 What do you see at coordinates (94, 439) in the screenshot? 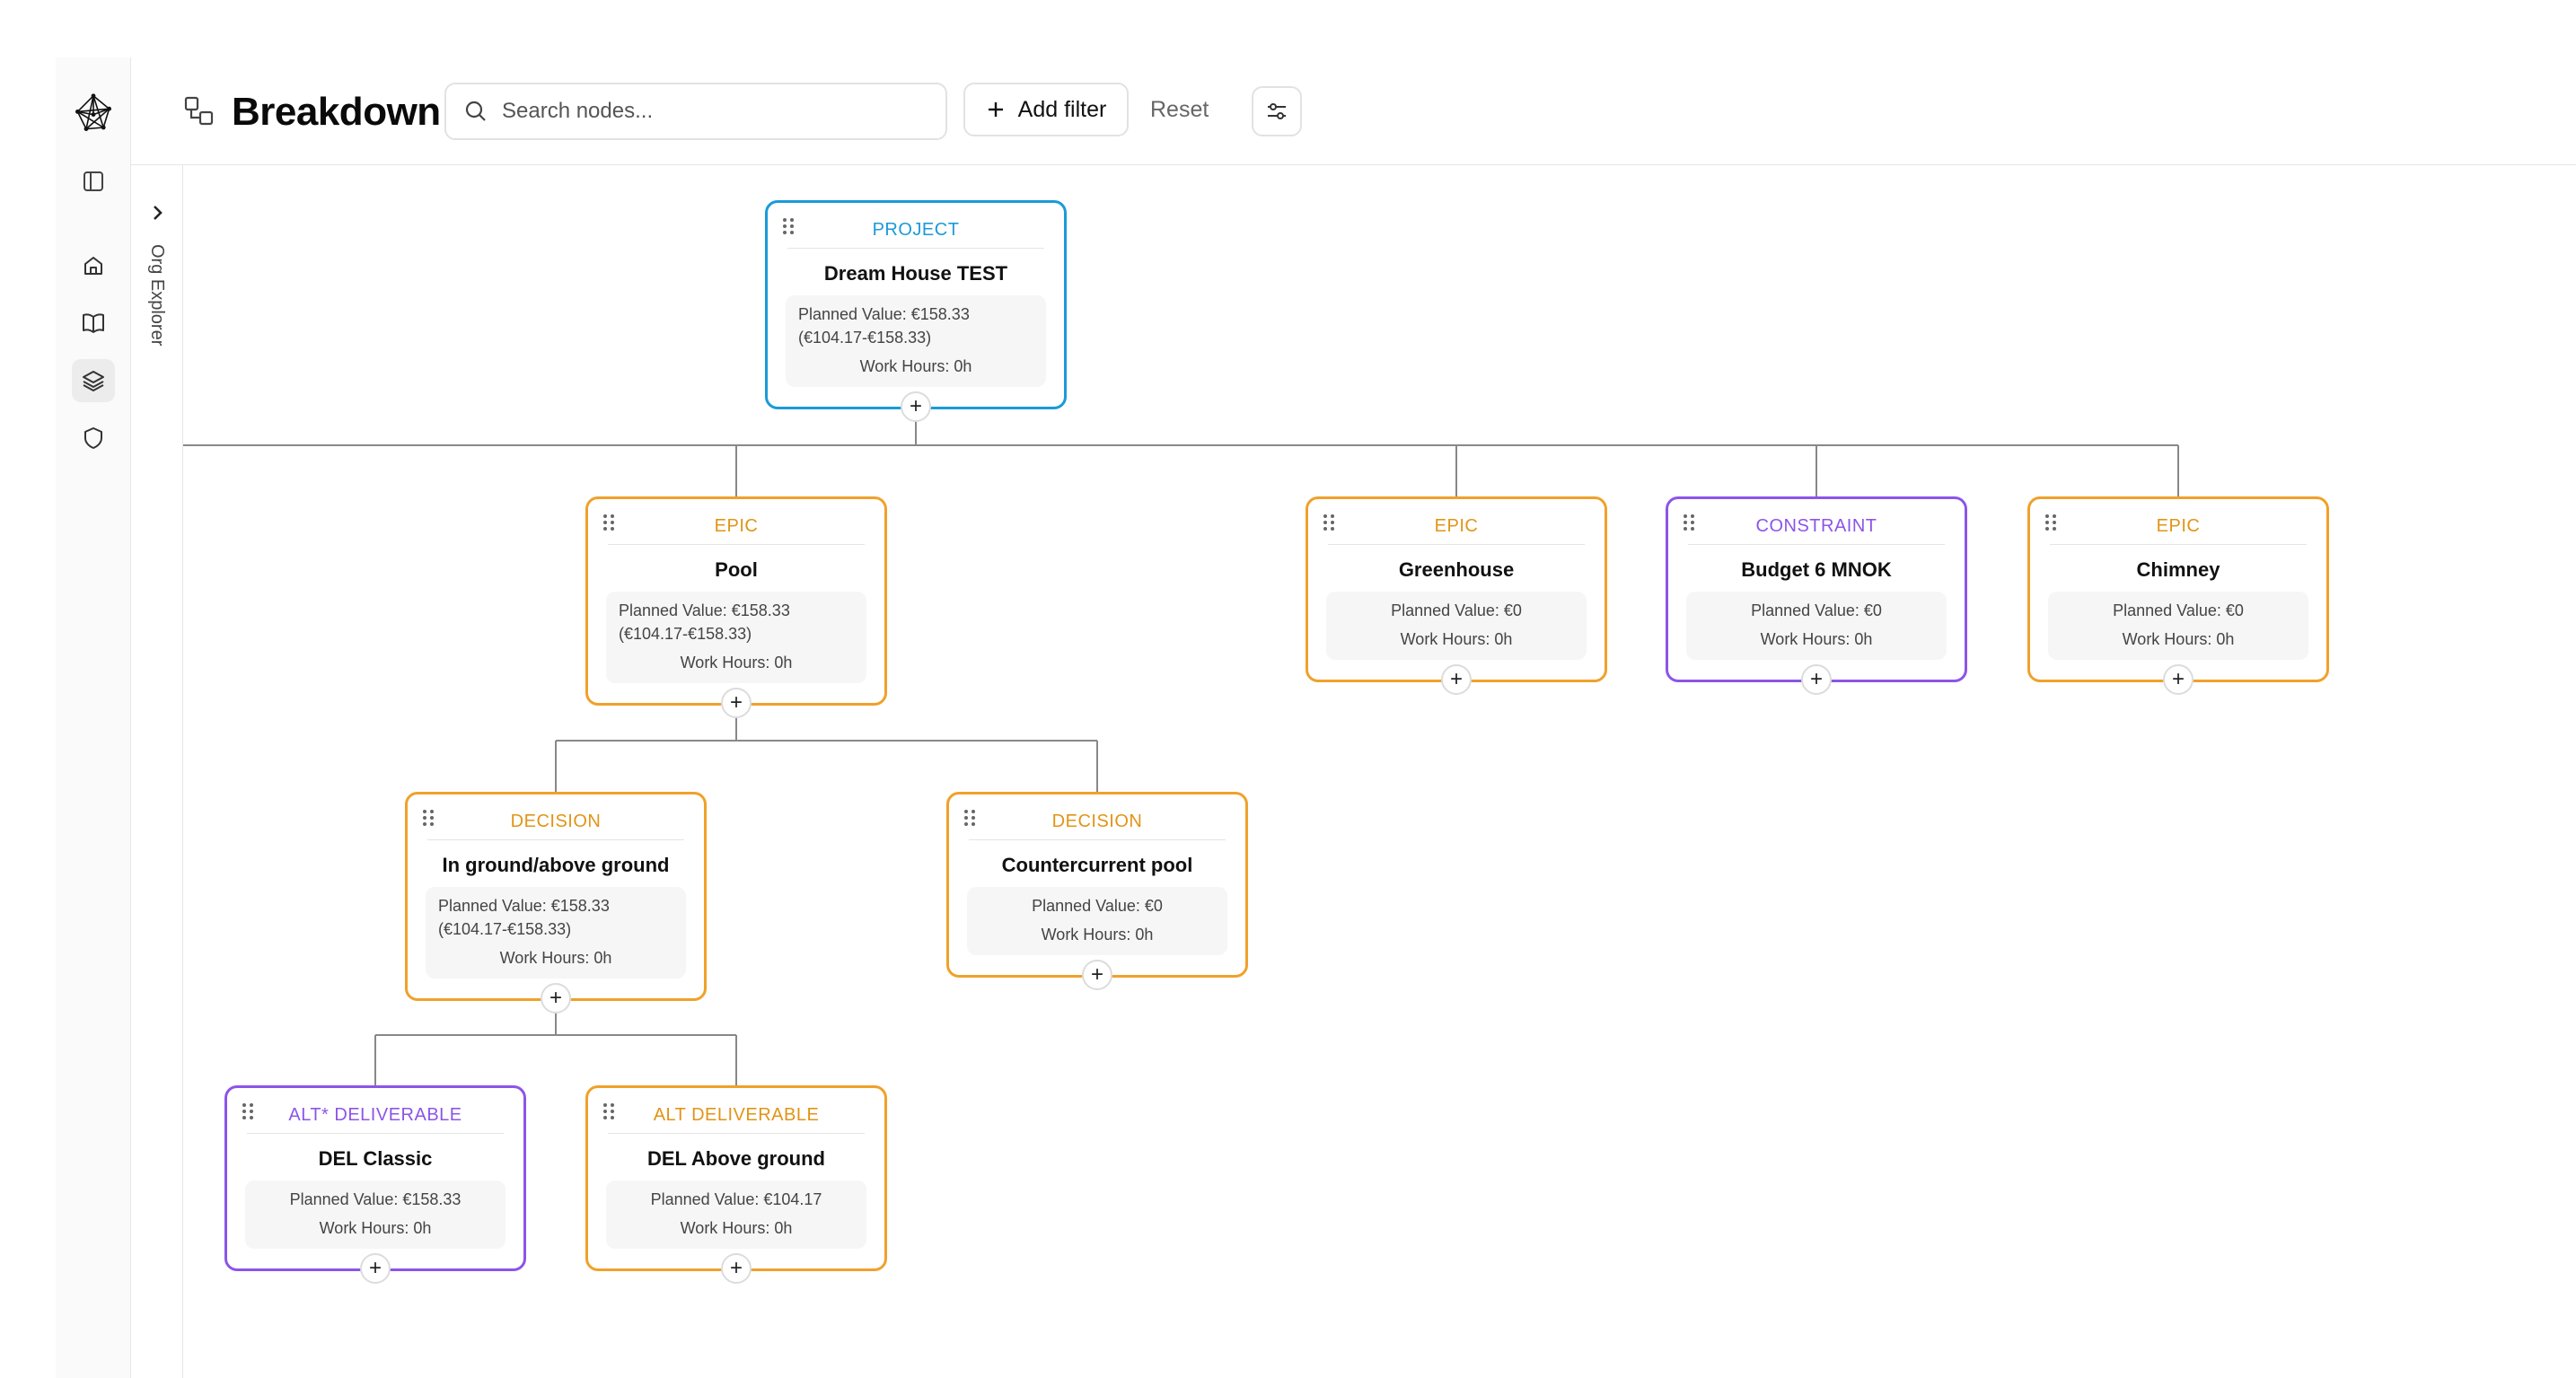
I see `shield-icon` at bounding box center [94, 439].